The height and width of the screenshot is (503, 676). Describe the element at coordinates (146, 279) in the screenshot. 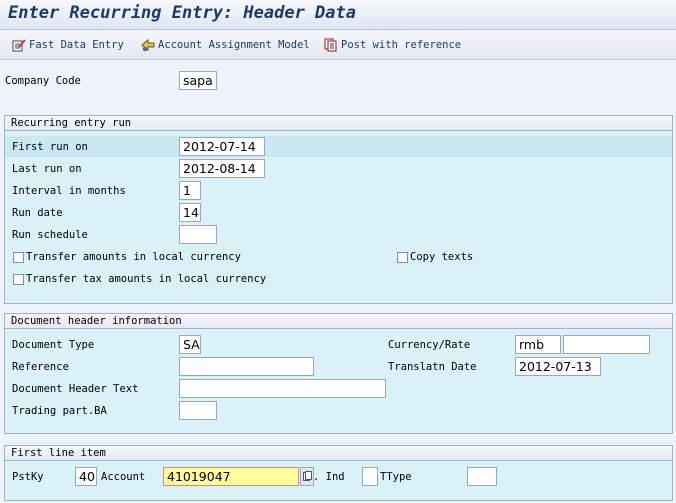

I see `transfer-tax-label: Transfer tax amounts in local currency` at that location.